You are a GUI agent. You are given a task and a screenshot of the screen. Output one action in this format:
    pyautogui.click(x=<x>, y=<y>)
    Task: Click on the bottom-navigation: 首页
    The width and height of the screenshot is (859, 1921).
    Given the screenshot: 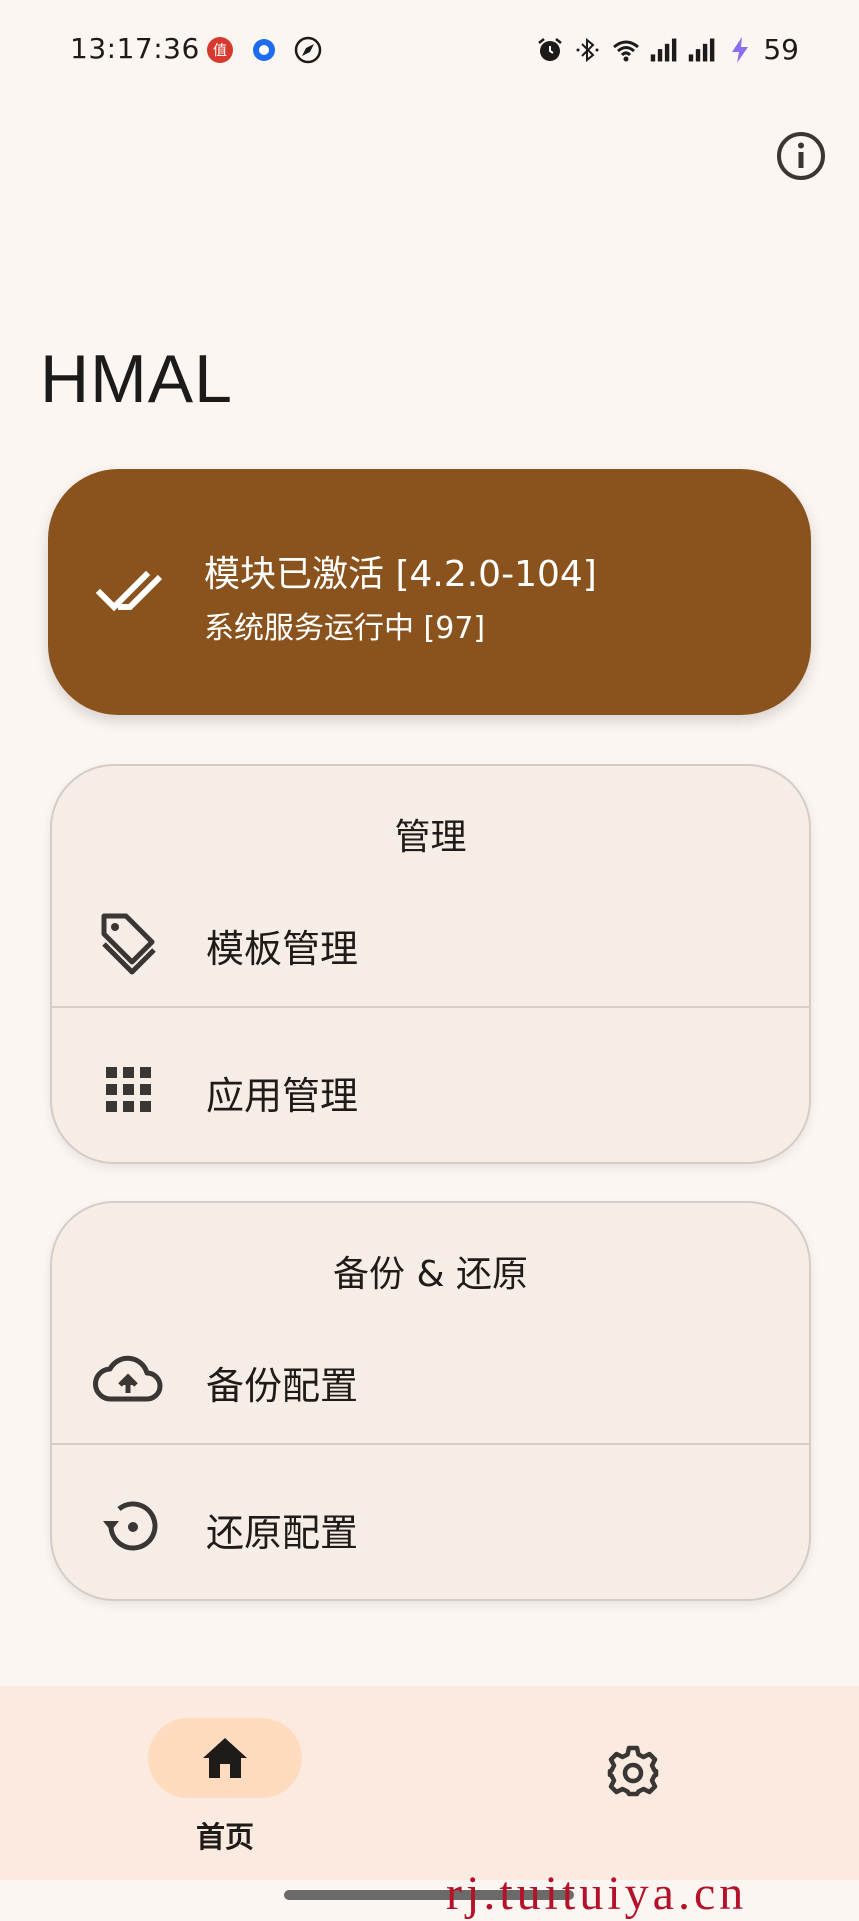 What is the action you would take?
    pyautogui.click(x=429, y=1783)
    